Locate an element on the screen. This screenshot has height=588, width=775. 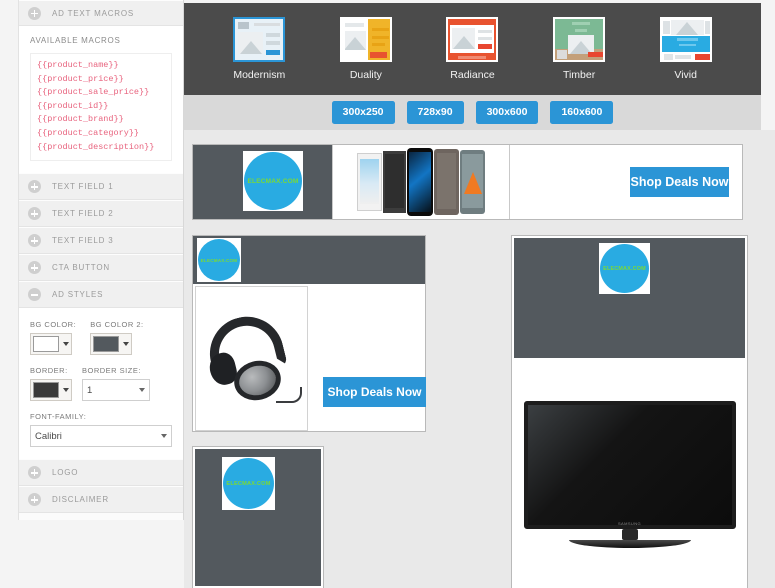
ad-preview-300x250: ELECMAX.COM Shop Deals Now is located at coordinates (309, 333).